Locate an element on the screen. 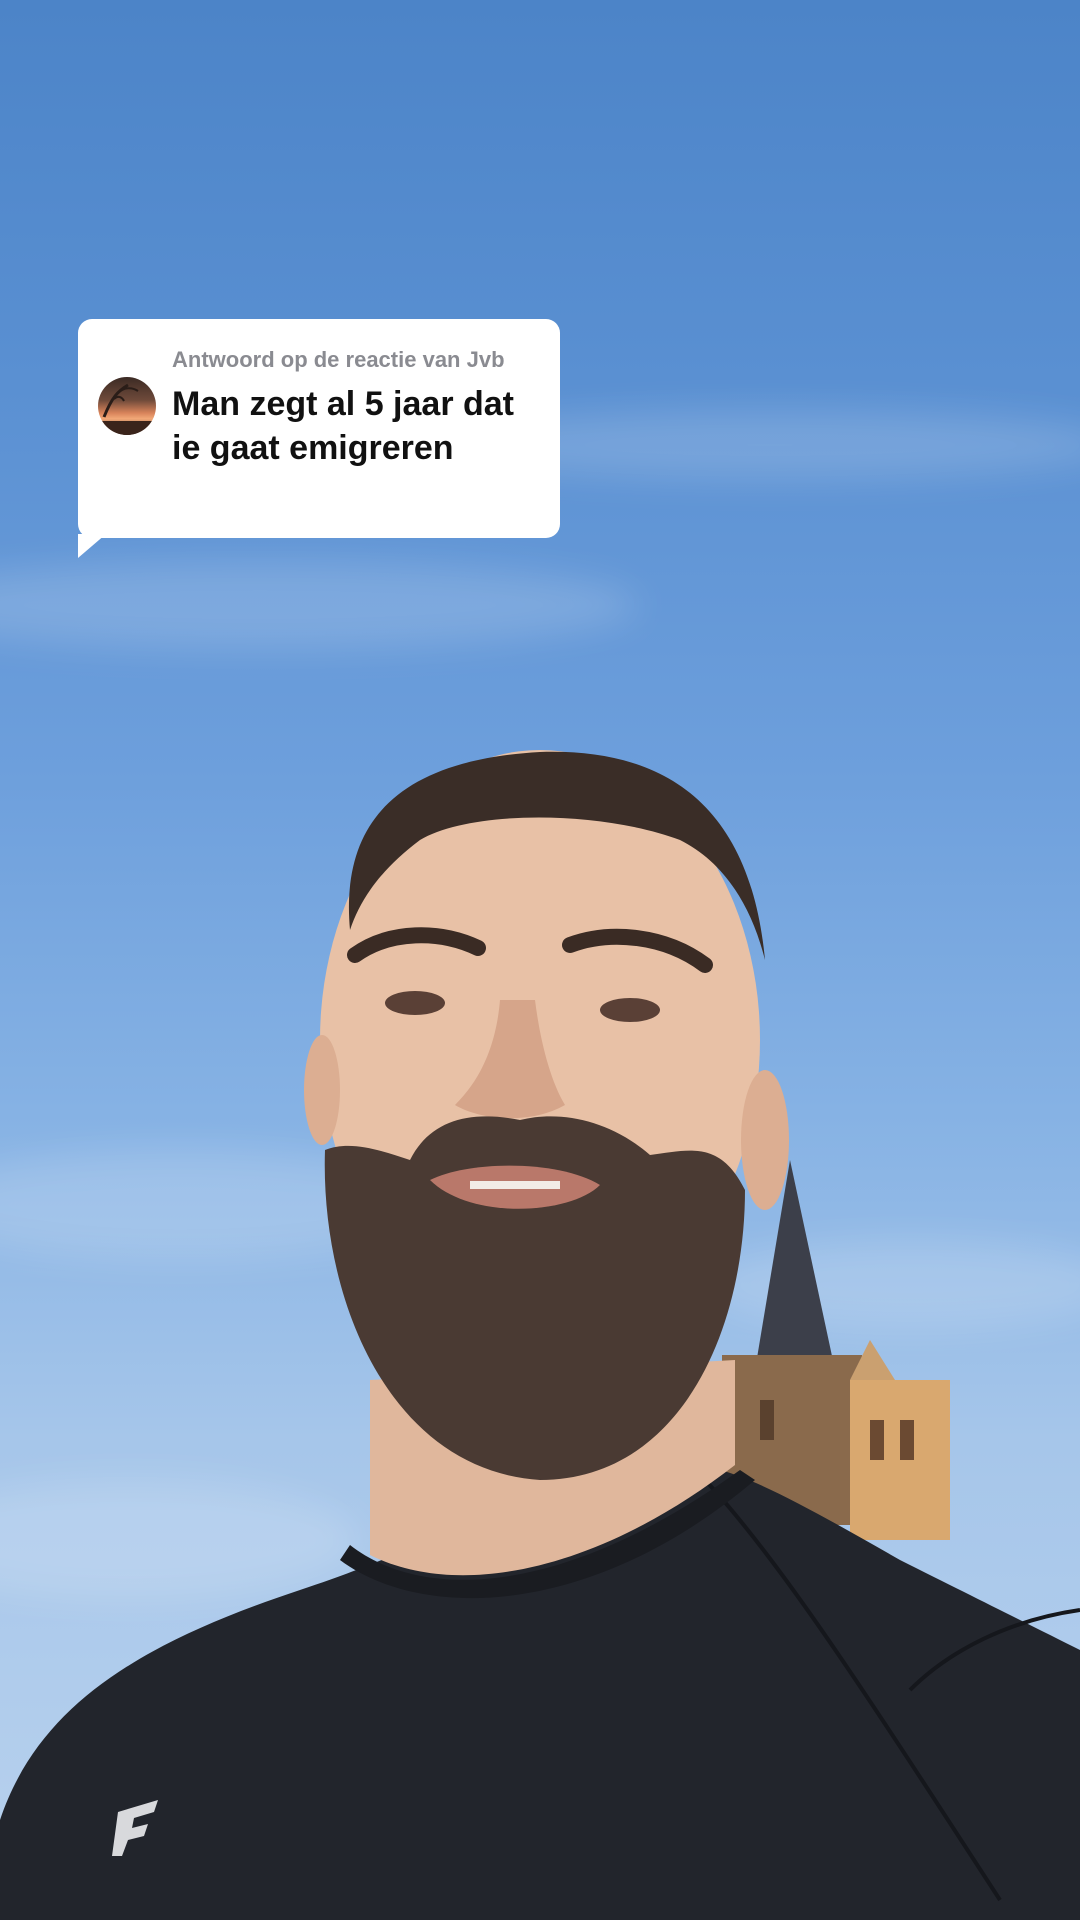  reply-meta: Antwoord op de reactie van Jvb is located at coordinates (338, 360).